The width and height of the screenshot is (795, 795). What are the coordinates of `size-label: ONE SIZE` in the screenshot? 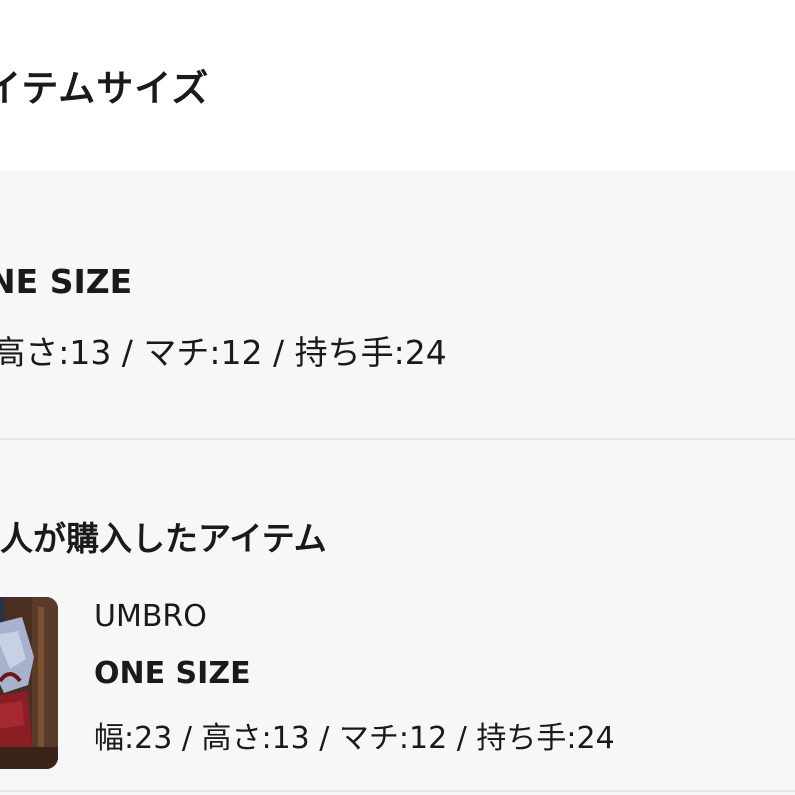 It's located at (66, 281).